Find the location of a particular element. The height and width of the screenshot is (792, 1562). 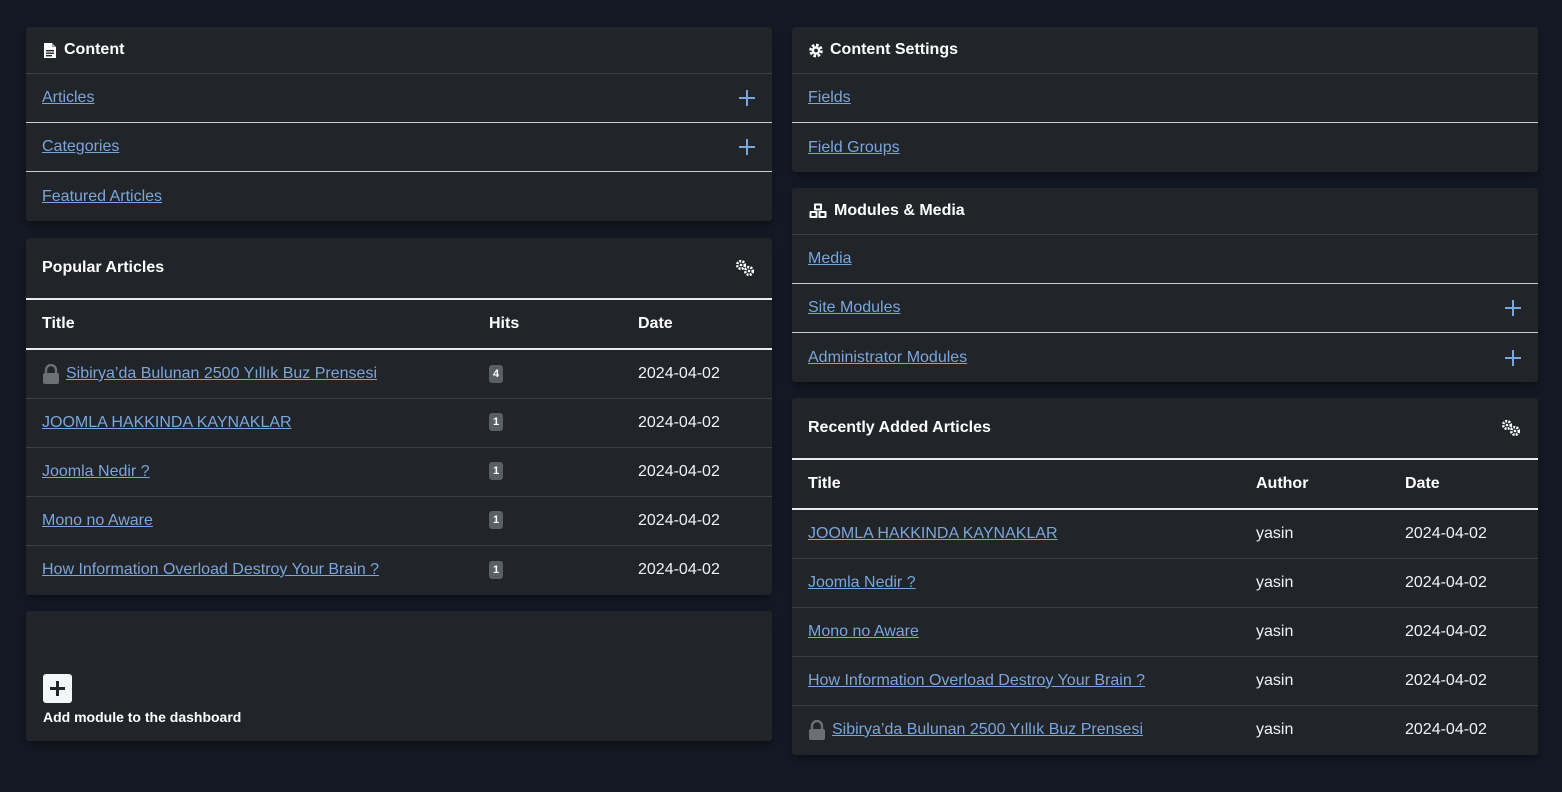

menu-row-site-modules: Site Modules is located at coordinates (1165, 308).